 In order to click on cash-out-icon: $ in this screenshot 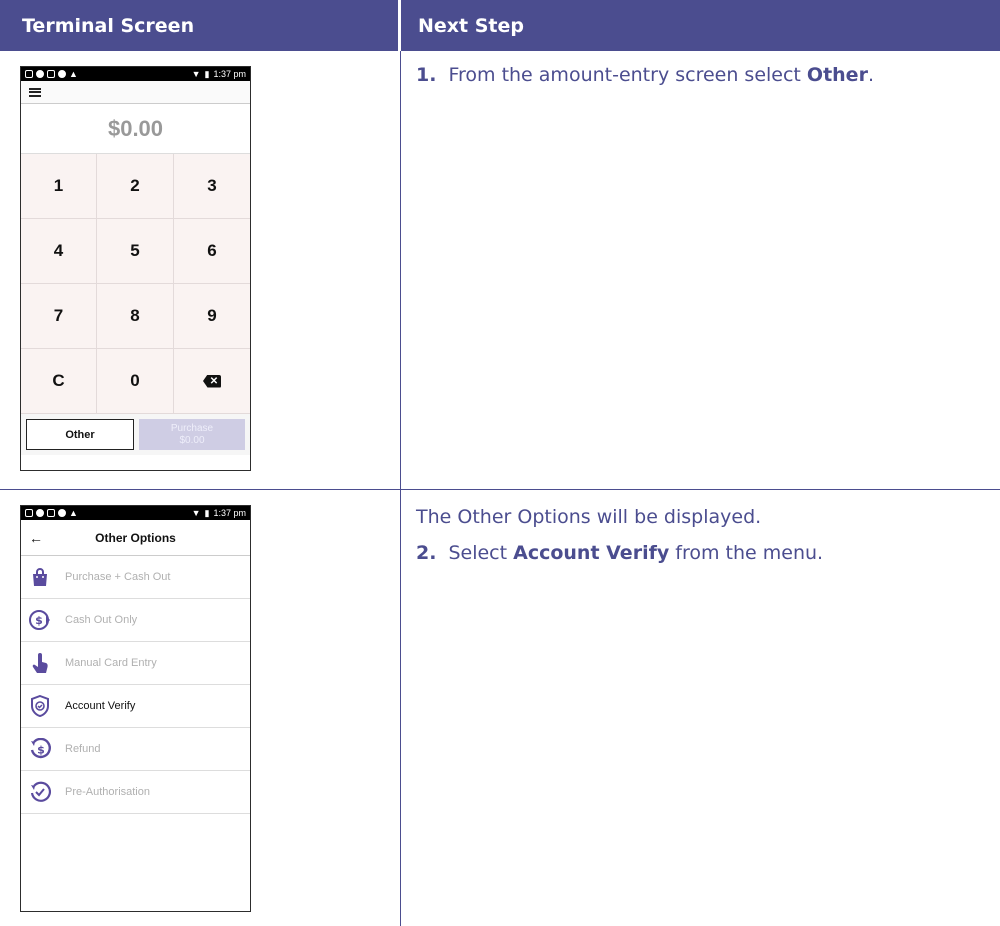, I will do `click(40, 620)`.